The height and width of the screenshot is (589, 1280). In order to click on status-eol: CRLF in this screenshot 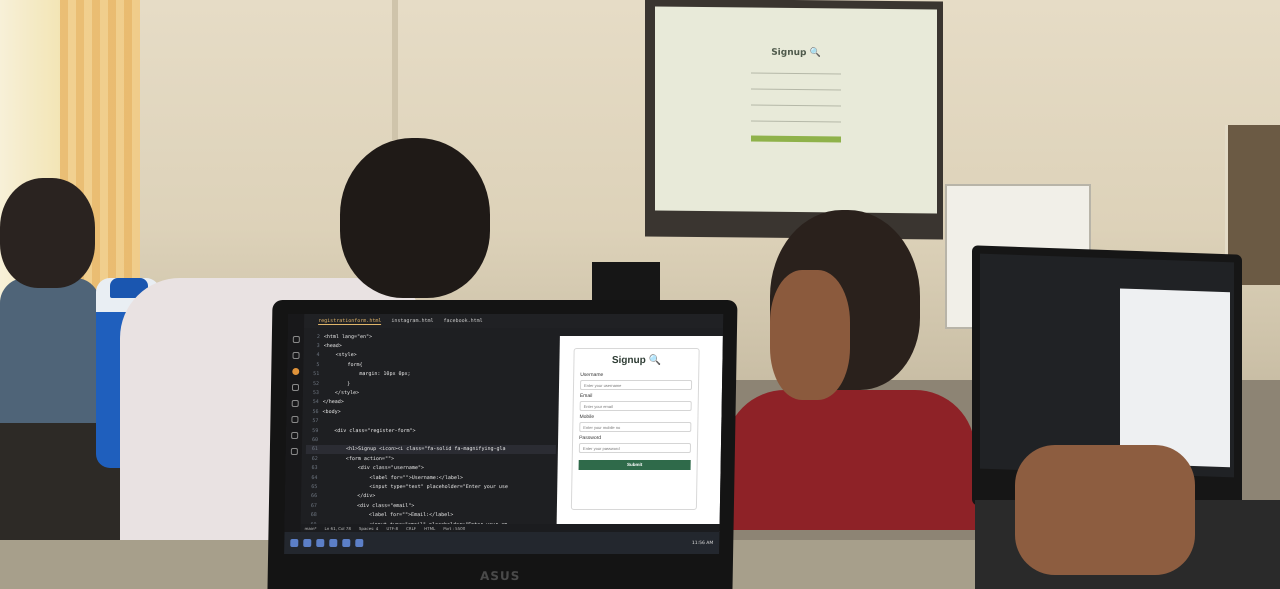, I will do `click(411, 528)`.